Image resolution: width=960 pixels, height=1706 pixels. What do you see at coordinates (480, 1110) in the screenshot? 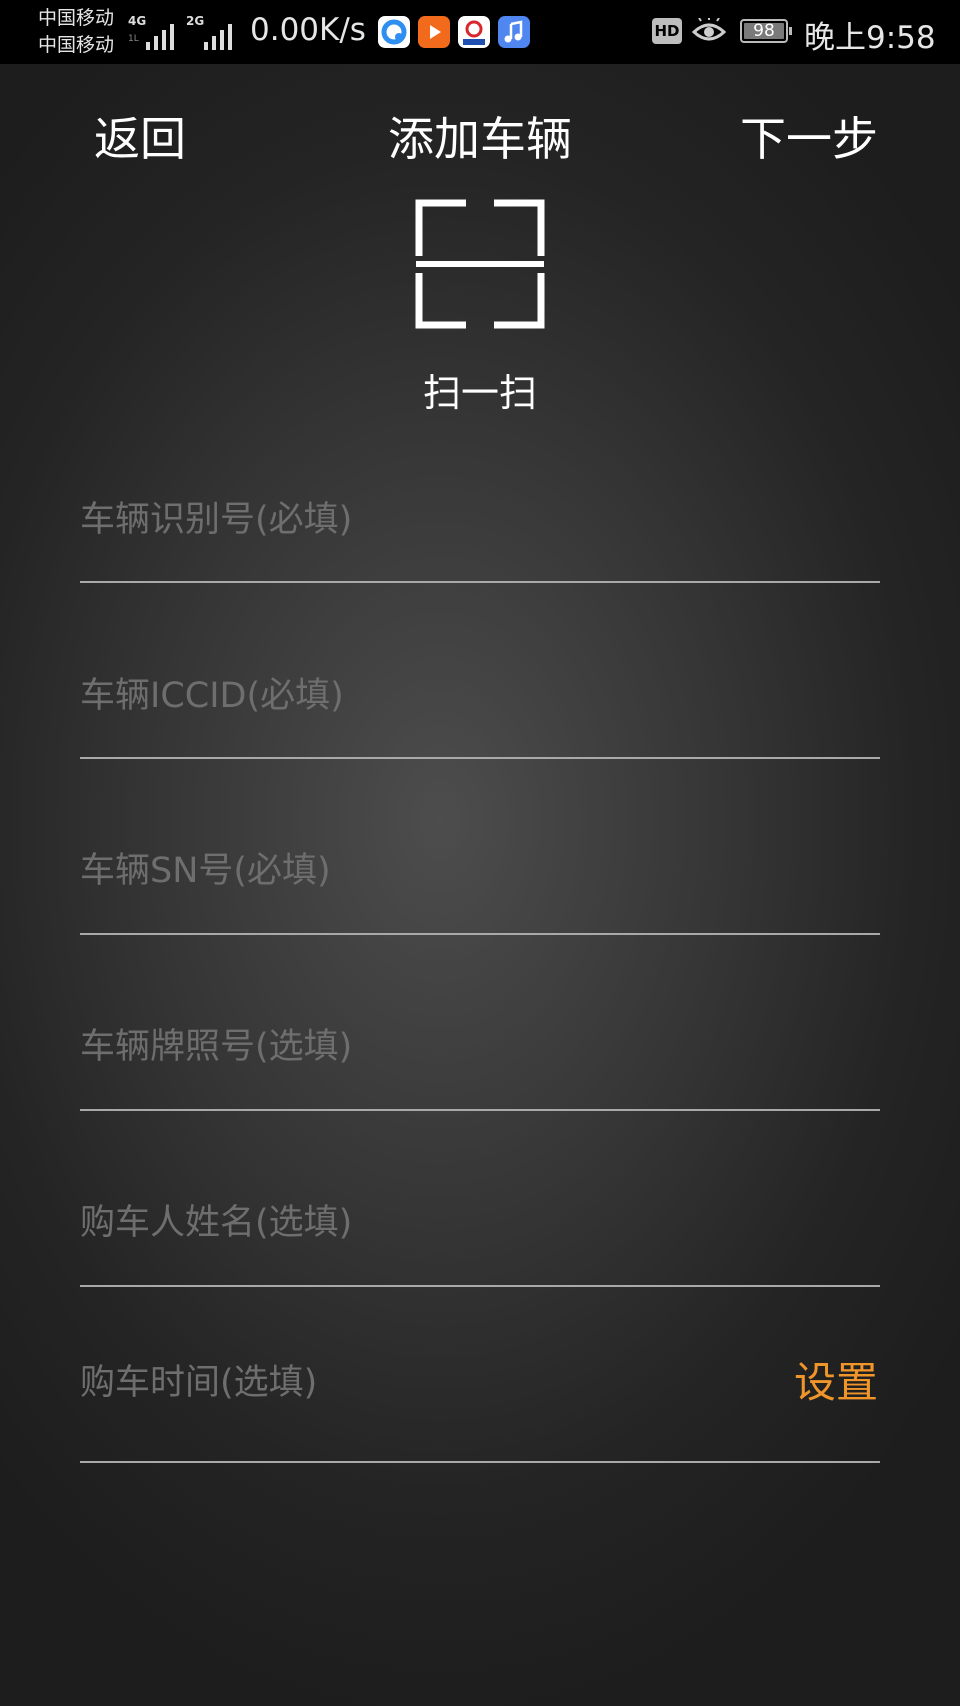
I see `plate-divider` at bounding box center [480, 1110].